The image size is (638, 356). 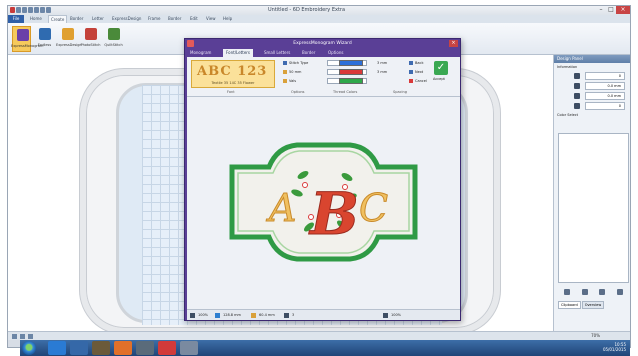 What do you see at coordinates (48, 10) in the screenshot?
I see `print-icon` at bounding box center [48, 10].